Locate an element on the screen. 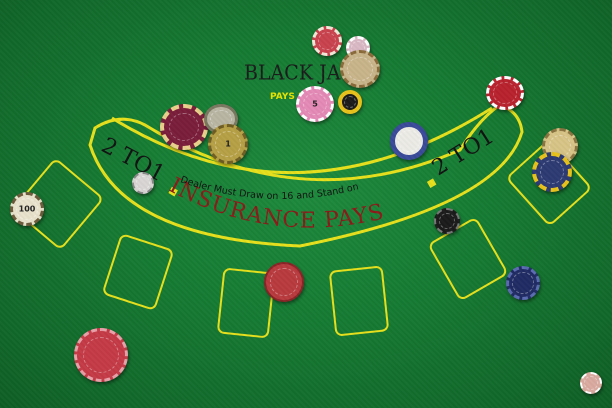  chip-red-top is located at coordinates (327, 41).